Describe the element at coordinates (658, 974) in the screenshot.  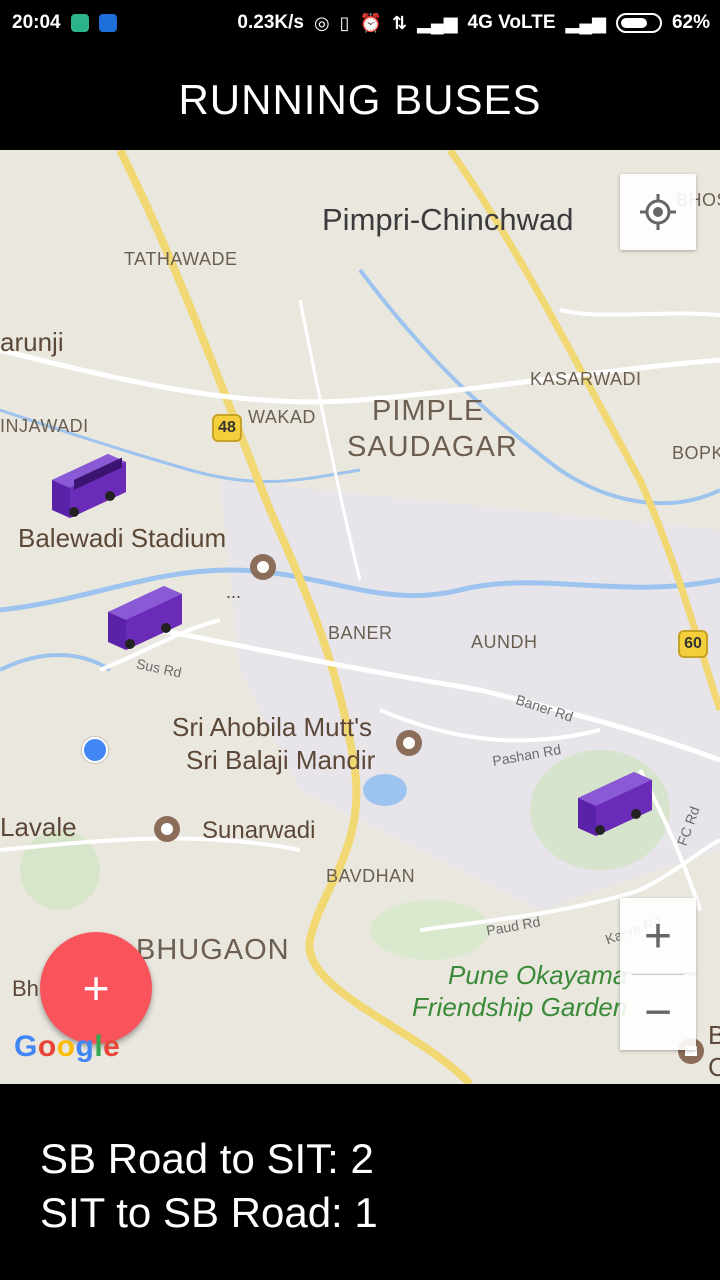
I see `zoom-divider` at that location.